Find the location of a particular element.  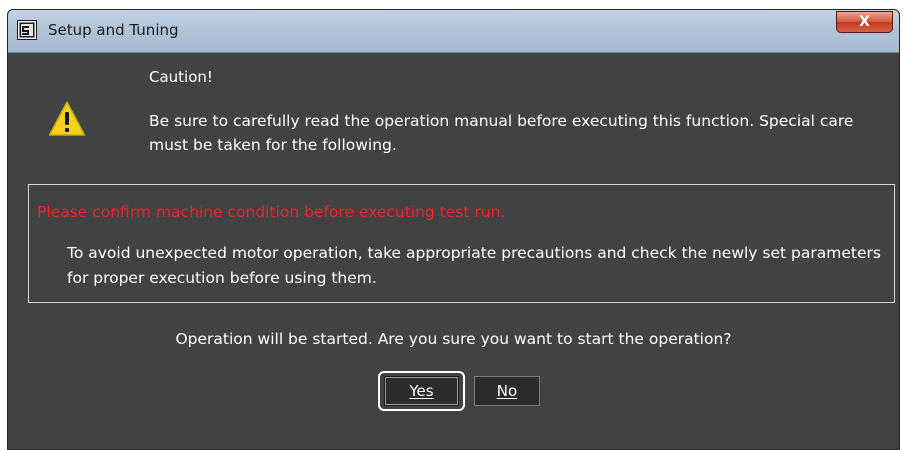

app-window-icon is located at coordinates (27, 30).